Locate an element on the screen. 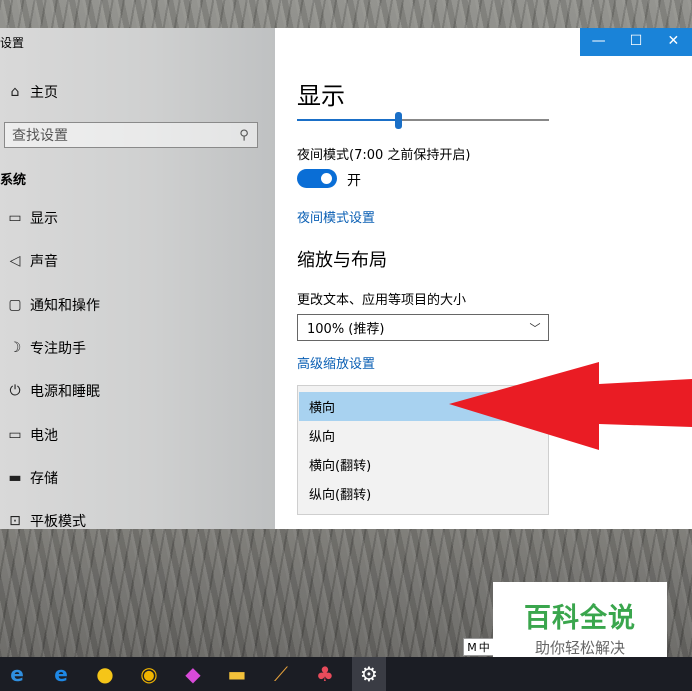 The height and width of the screenshot is (691, 692). sidebar-item-display: ▭ 显示 is located at coordinates (137, 218).